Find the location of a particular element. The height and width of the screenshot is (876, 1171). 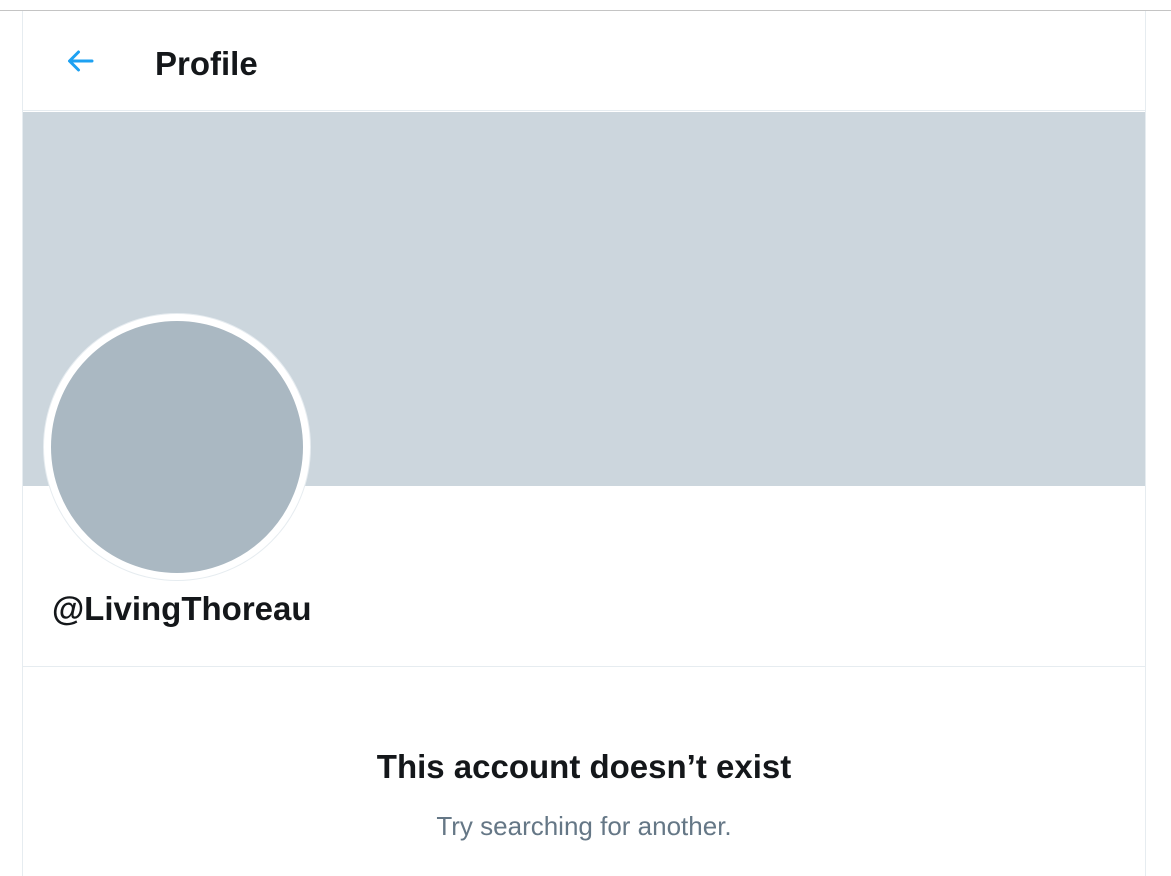

section-divider is located at coordinates (584, 666).